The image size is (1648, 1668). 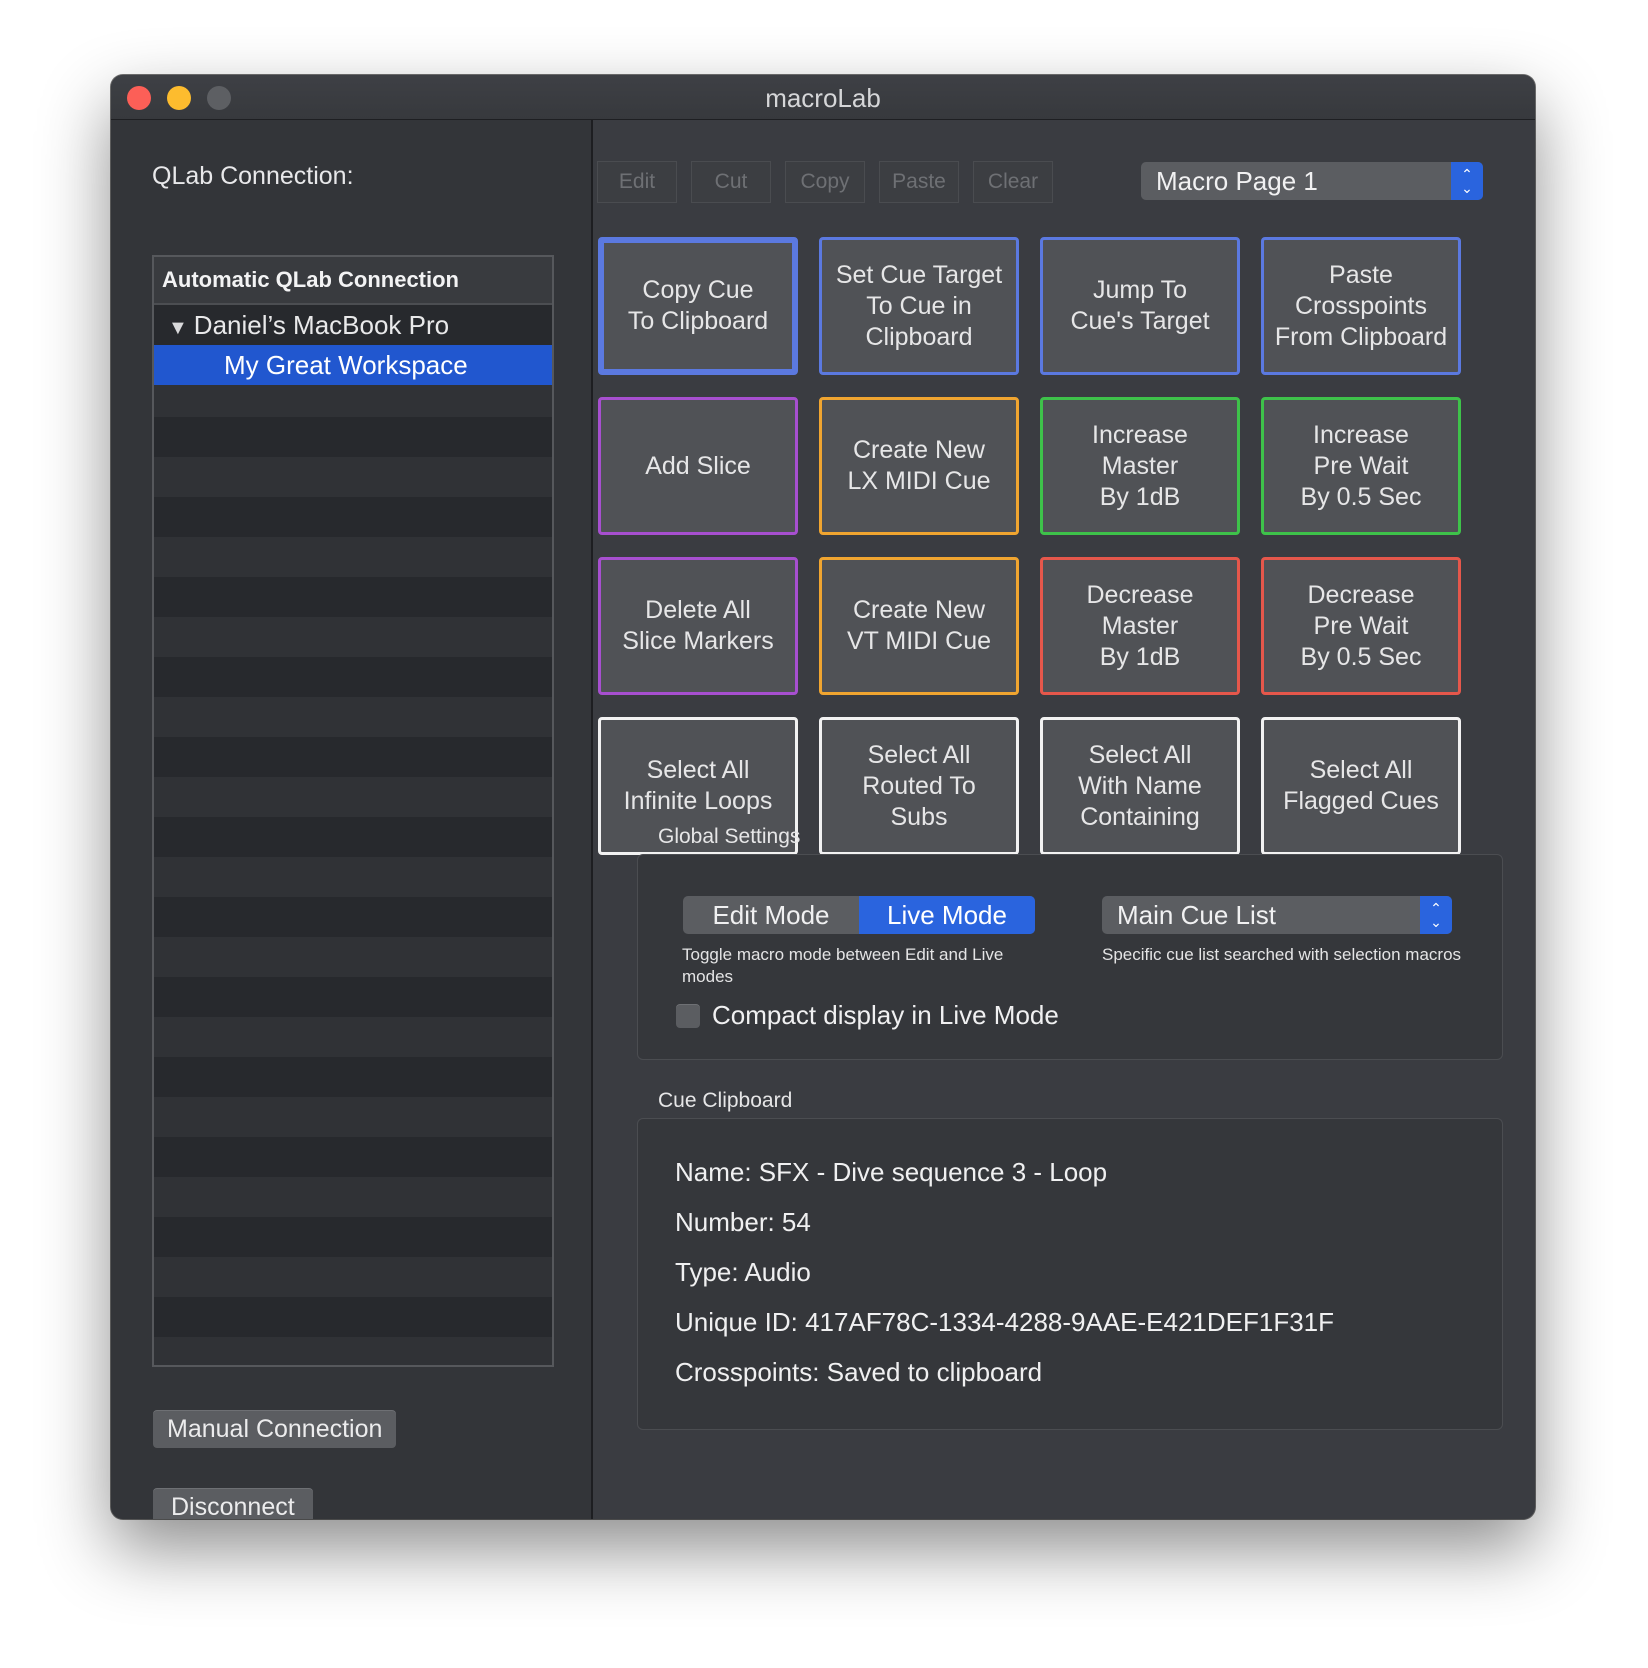 What do you see at coordinates (353, 365) in the screenshot?
I see `workspace-row: My Great Workspace` at bounding box center [353, 365].